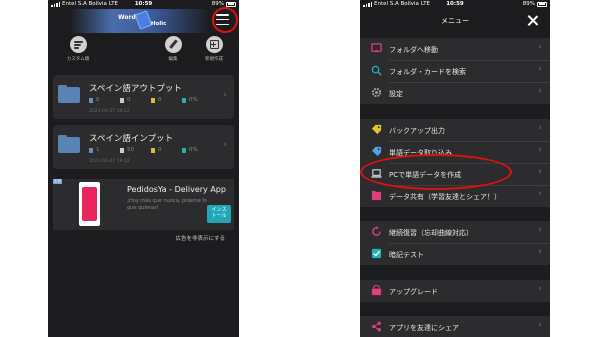  I want to click on menu-item-search: フォルダ・カードを検索 ›, so click(455, 71).